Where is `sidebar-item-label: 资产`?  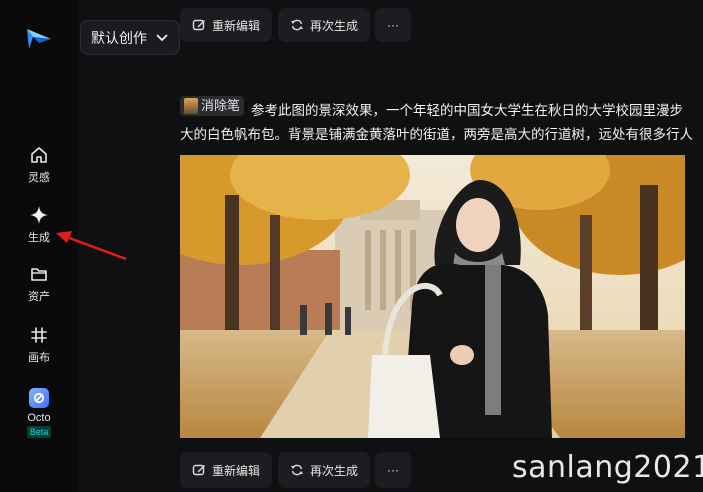 sidebar-item-label: 资产 is located at coordinates (39, 297).